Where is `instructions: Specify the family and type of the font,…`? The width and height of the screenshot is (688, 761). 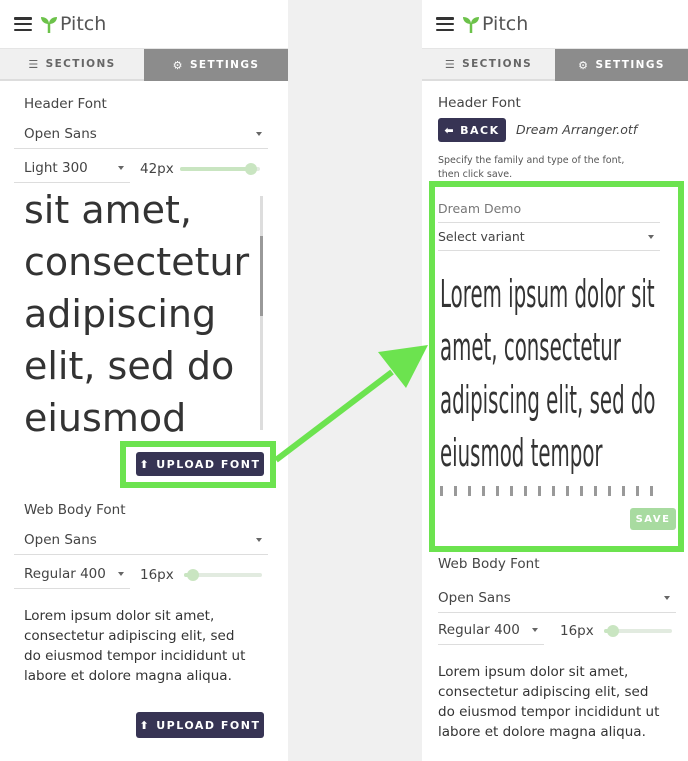
instructions: Specify the family and type of the font,… is located at coordinates (531, 168).